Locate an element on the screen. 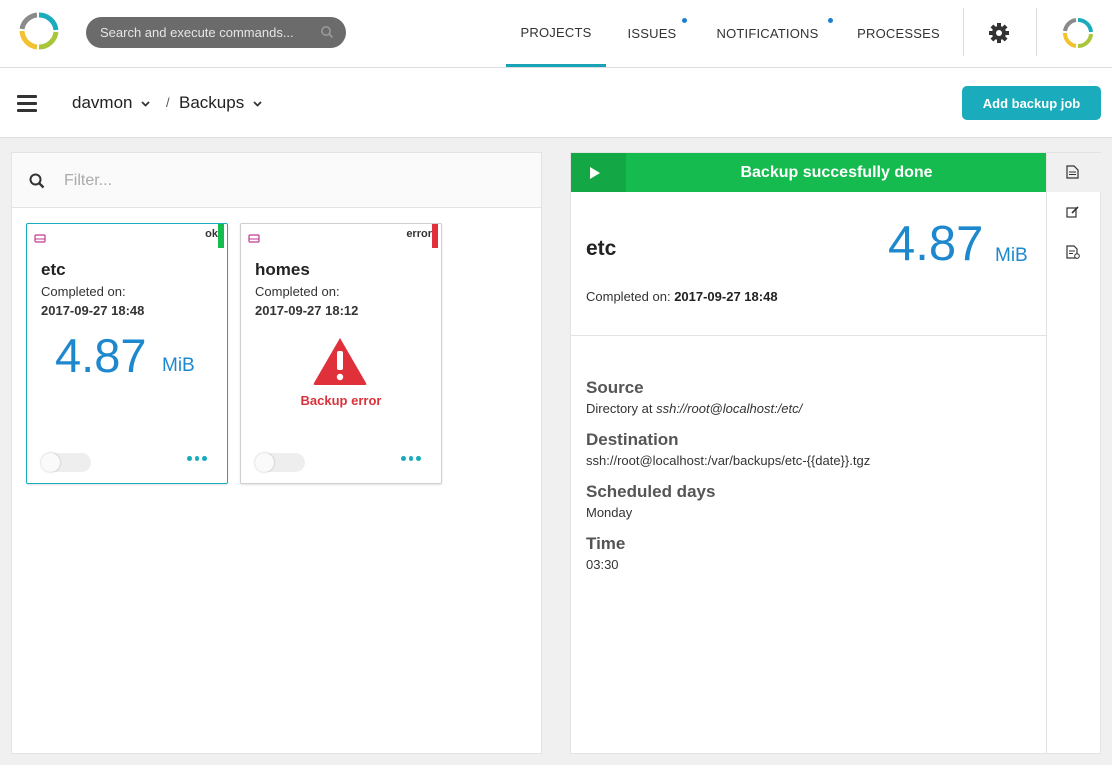 The height and width of the screenshot is (765, 1112). detail-size-unit: MiB is located at coordinates (1011, 255).